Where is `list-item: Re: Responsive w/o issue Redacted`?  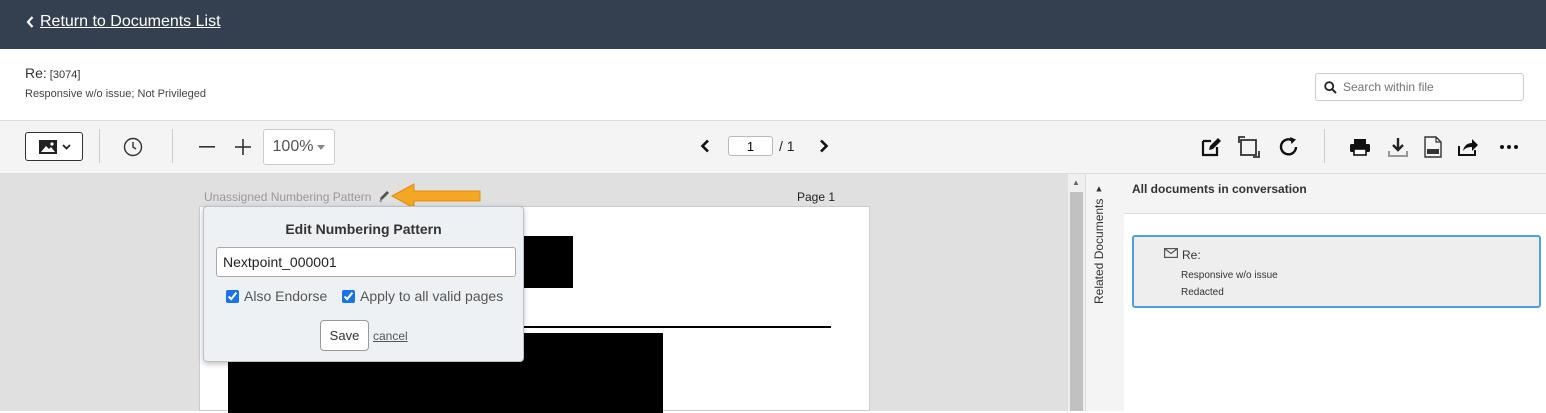 list-item: Re: Responsive w/o issue Redacted is located at coordinates (1336, 271).